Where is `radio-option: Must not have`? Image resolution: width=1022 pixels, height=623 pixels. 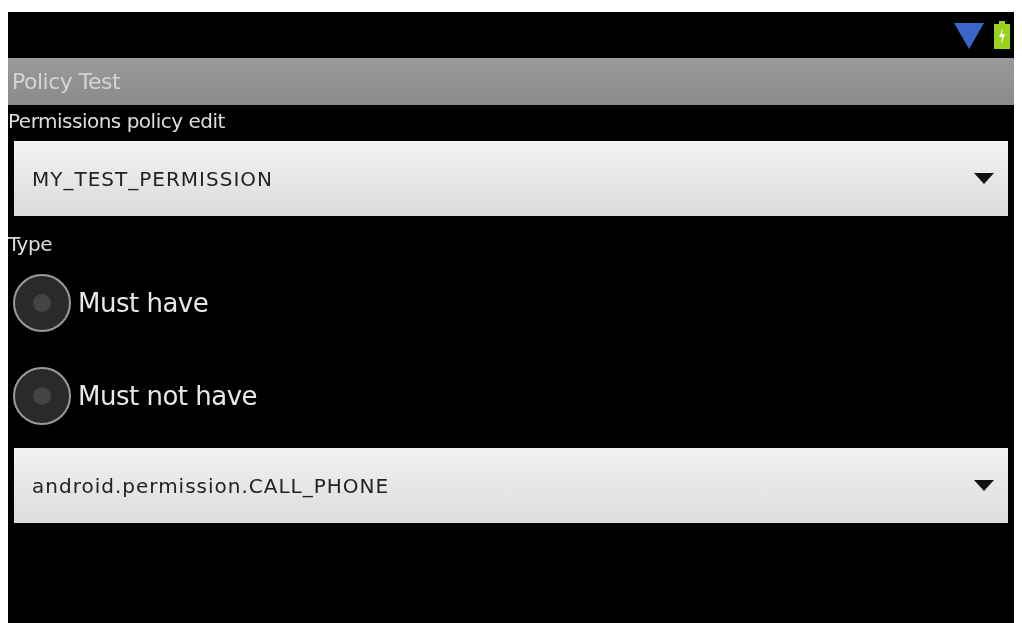 radio-option: Must not have is located at coordinates (511, 395).